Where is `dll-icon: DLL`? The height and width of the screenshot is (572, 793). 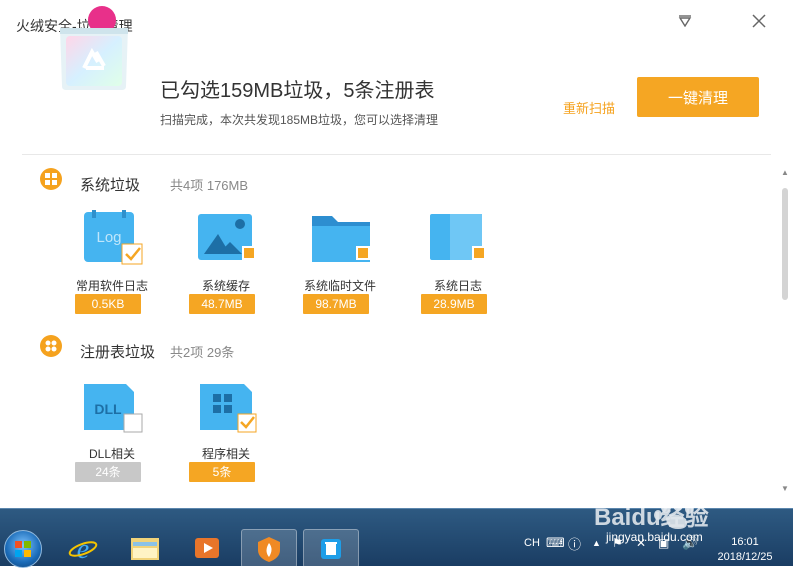 dll-icon: DLL is located at coordinates (113, 408).